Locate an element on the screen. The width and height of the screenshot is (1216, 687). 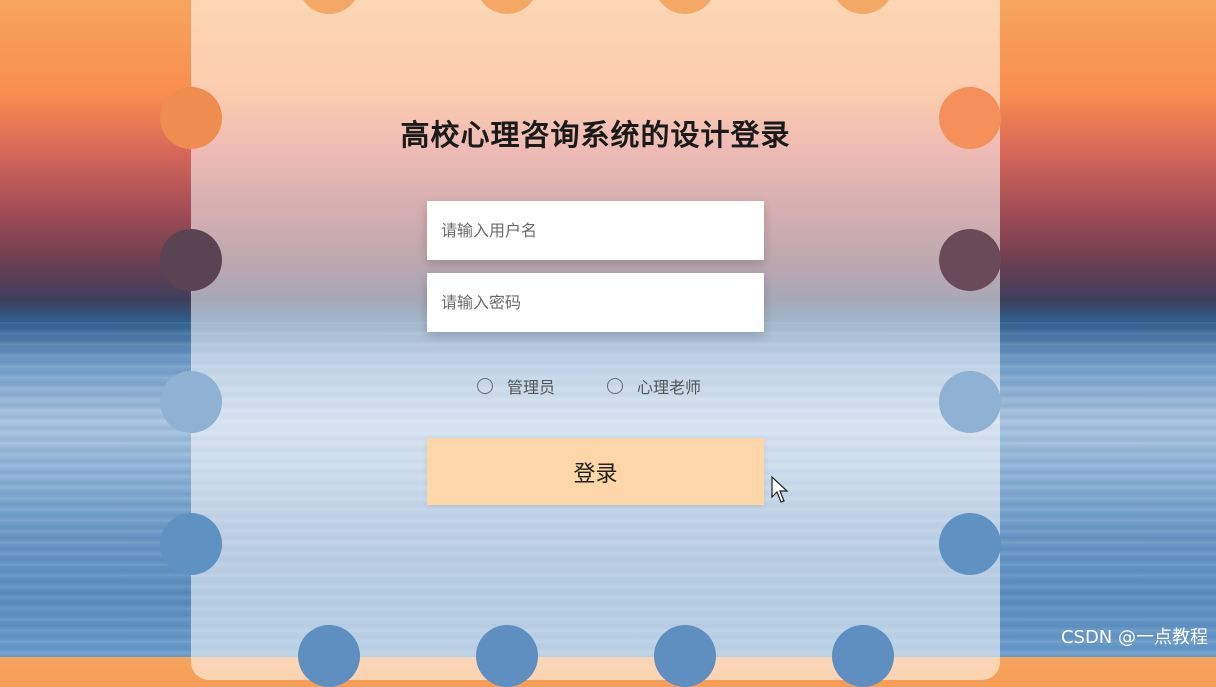
page-title: 高校心理咨询系统的设计登录 is located at coordinates (595, 135).